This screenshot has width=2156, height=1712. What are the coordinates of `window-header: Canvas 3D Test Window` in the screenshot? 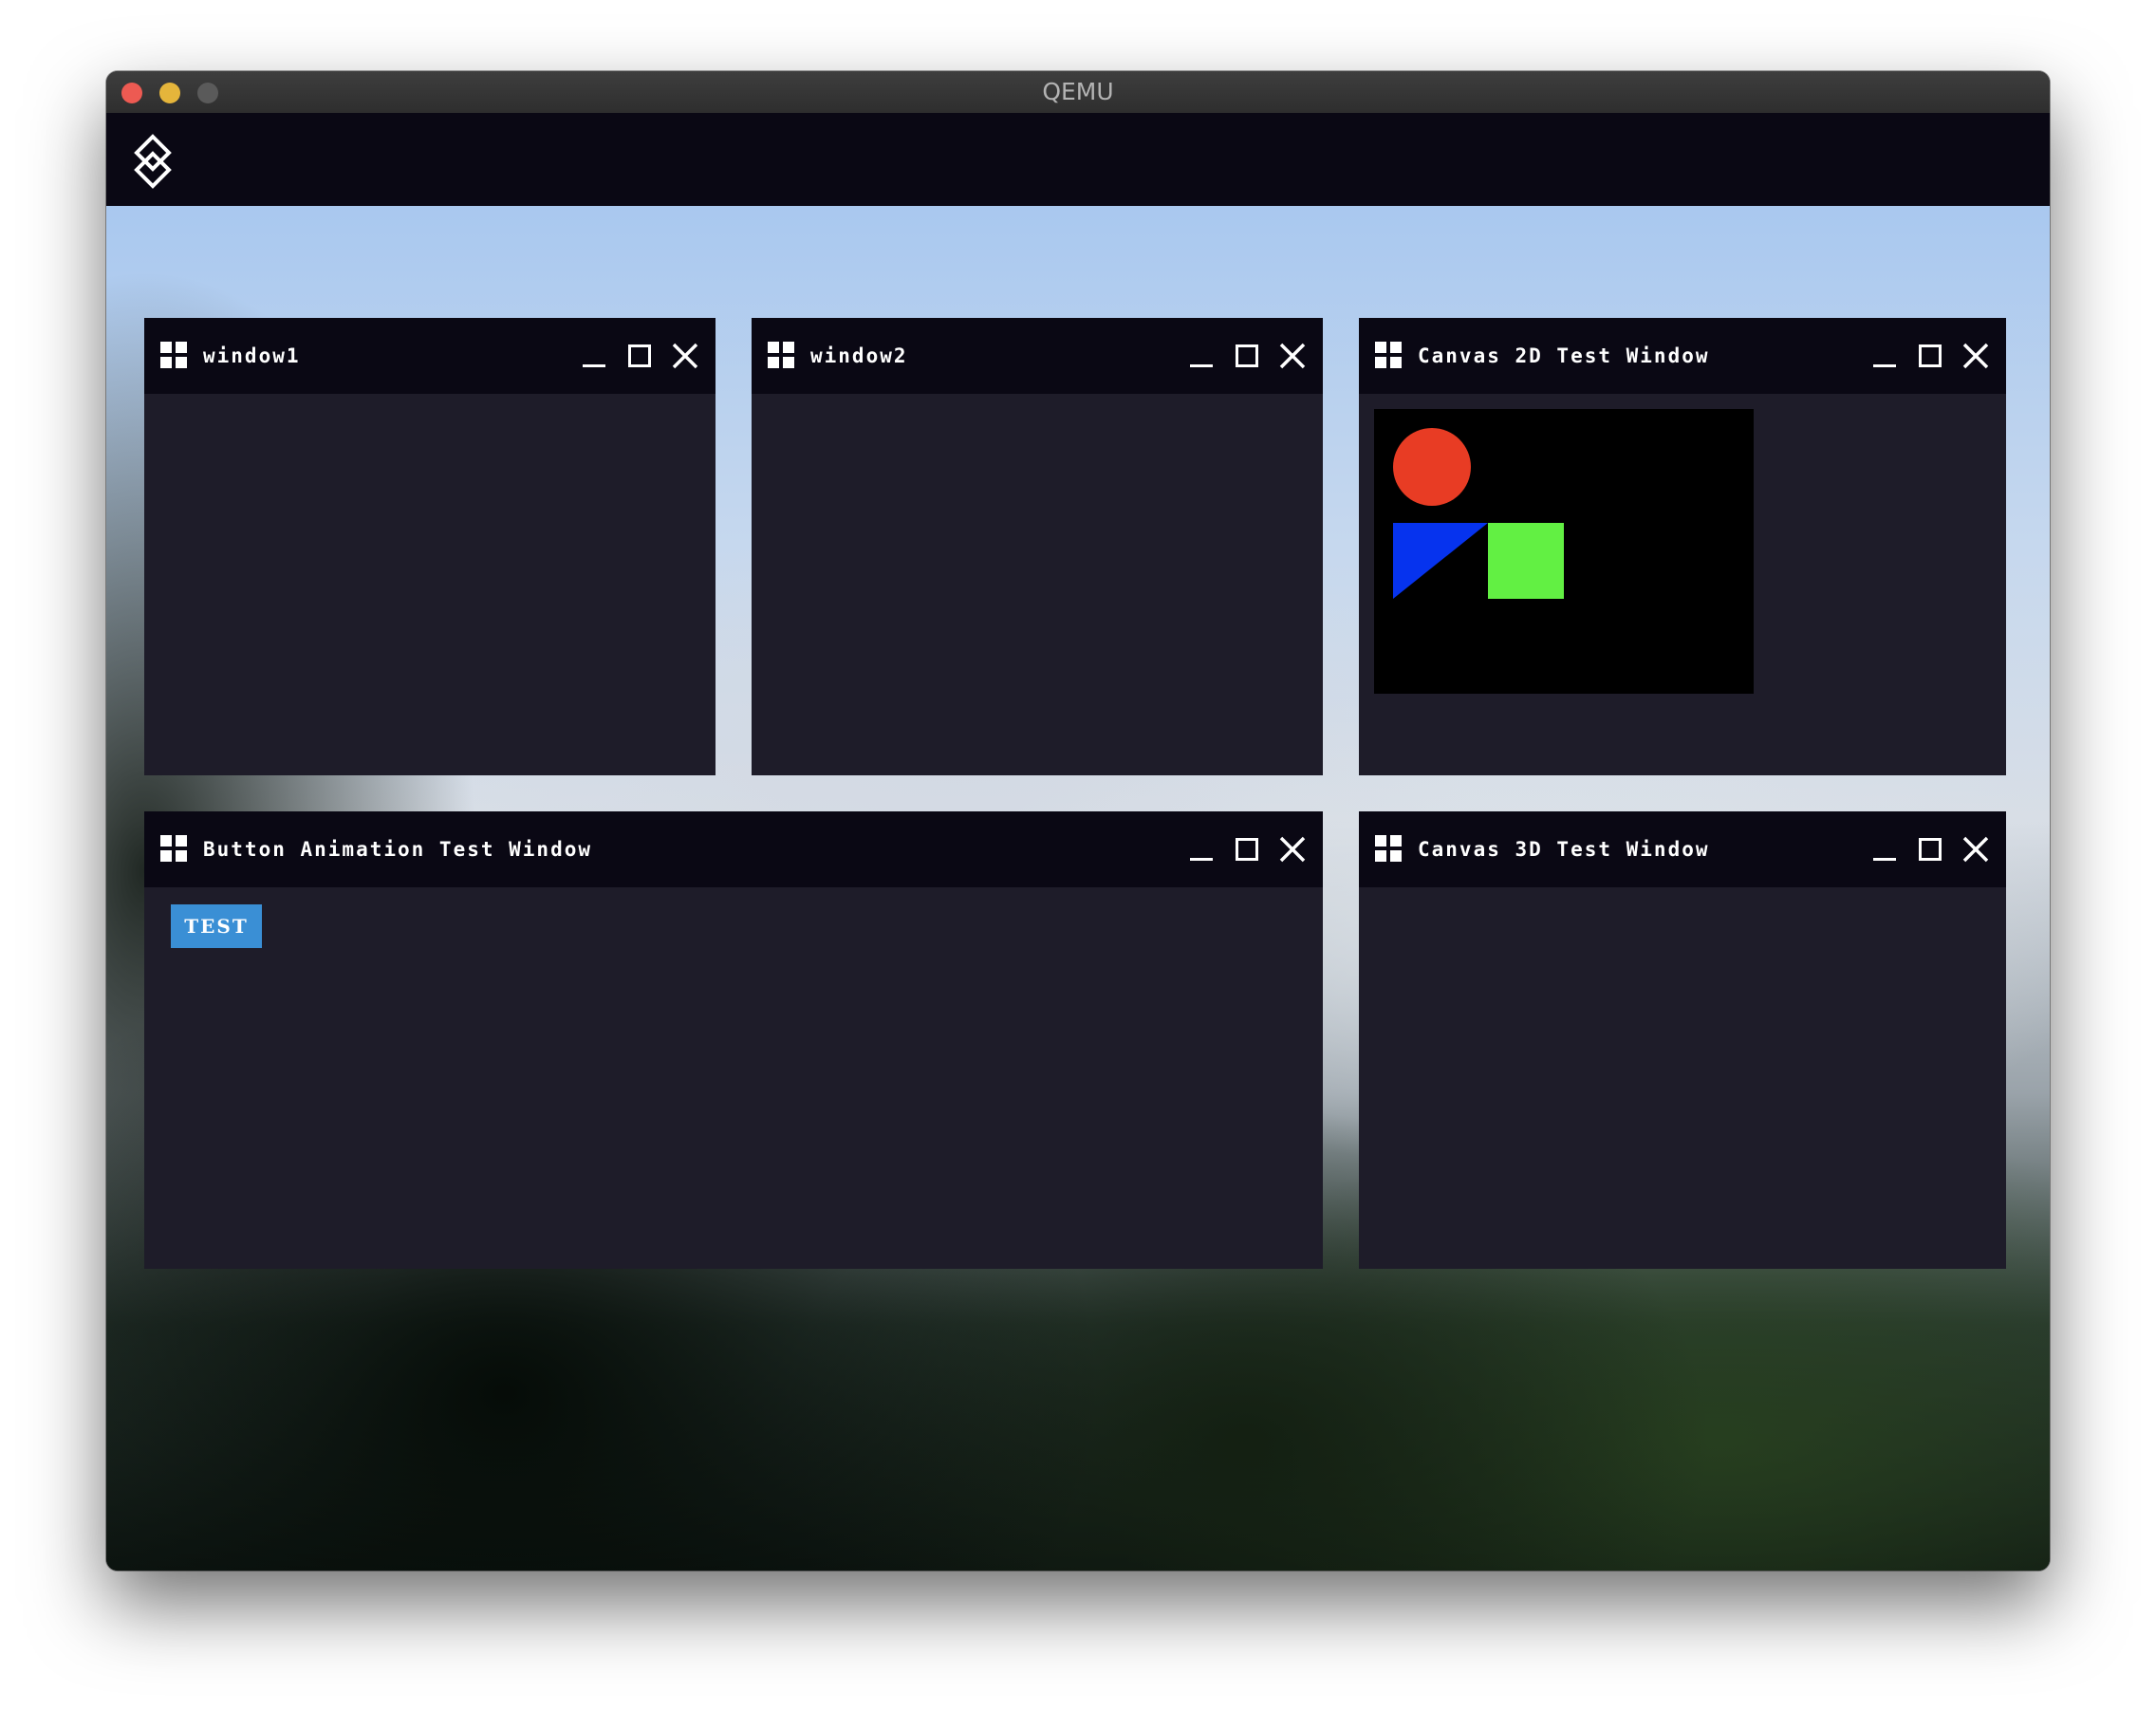 It's located at (1682, 849).